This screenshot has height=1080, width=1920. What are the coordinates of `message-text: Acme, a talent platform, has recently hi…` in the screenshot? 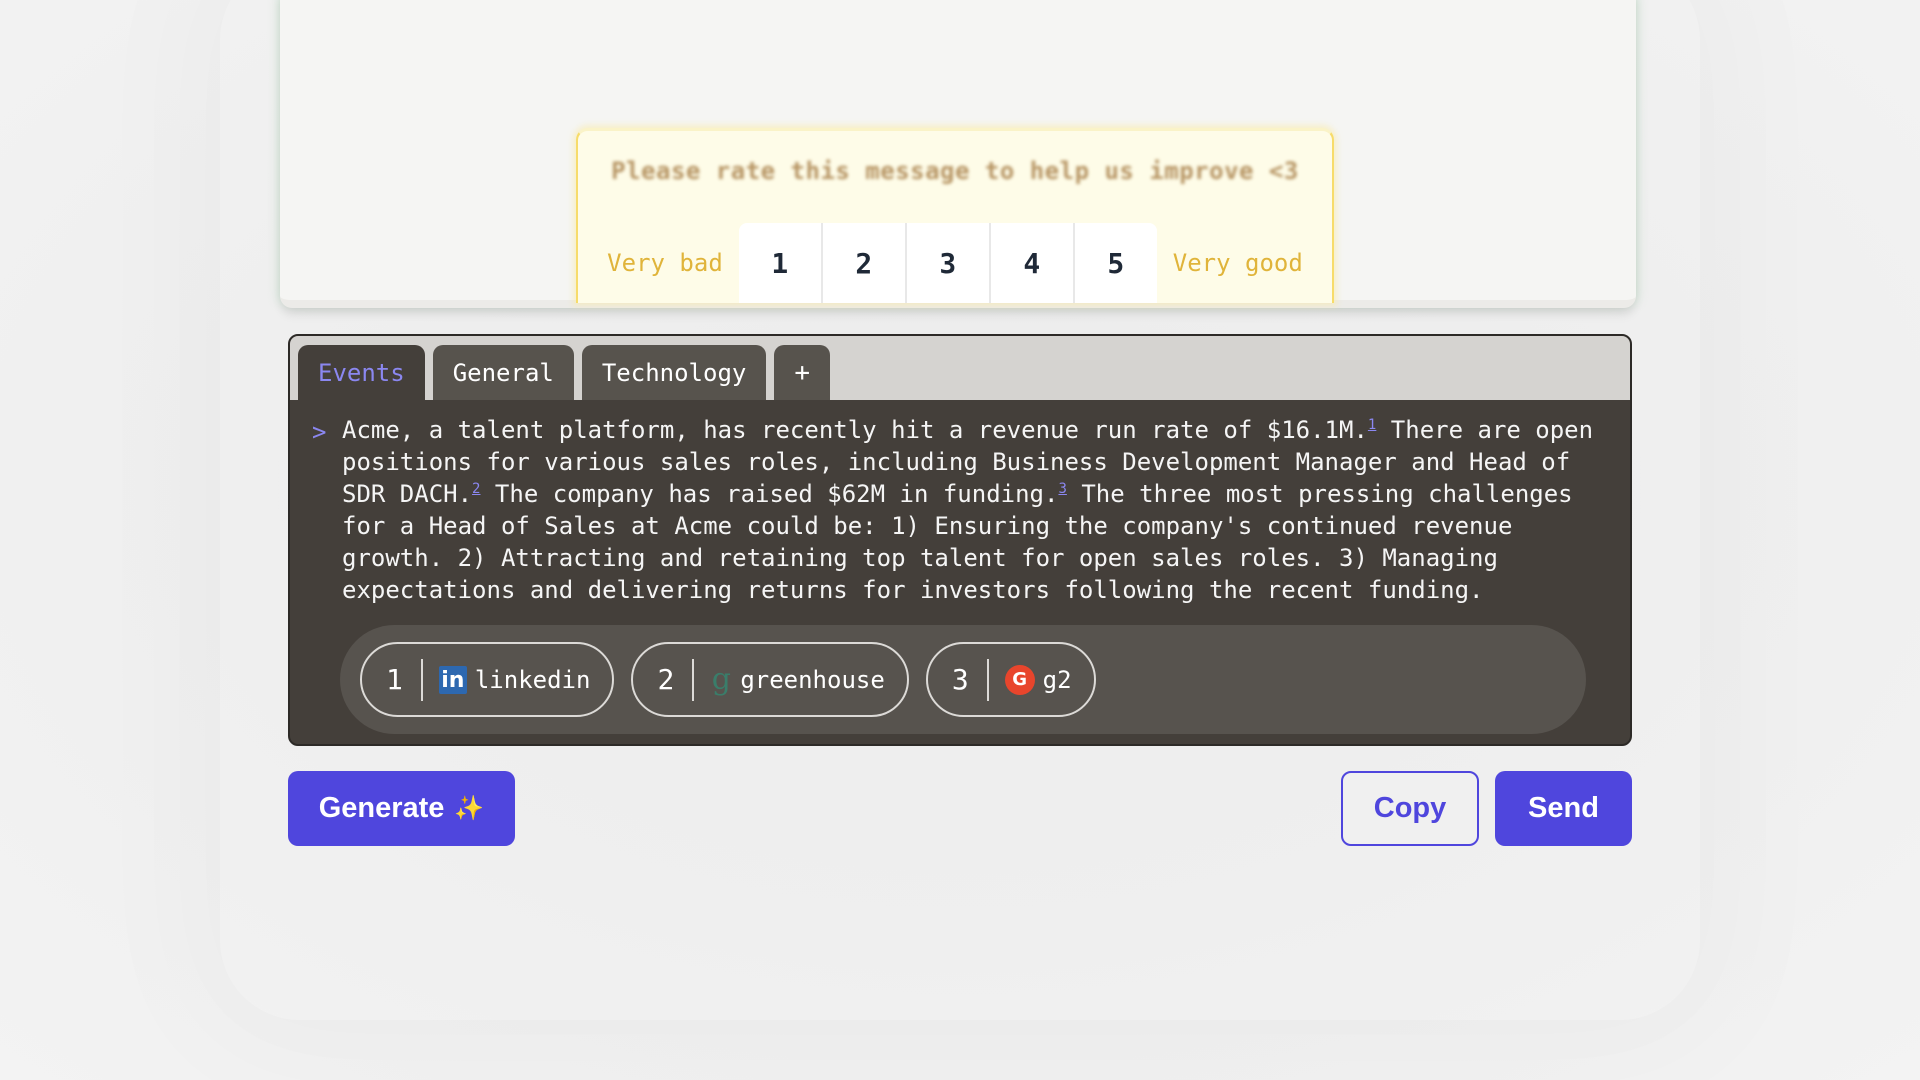 It's located at (982, 510).